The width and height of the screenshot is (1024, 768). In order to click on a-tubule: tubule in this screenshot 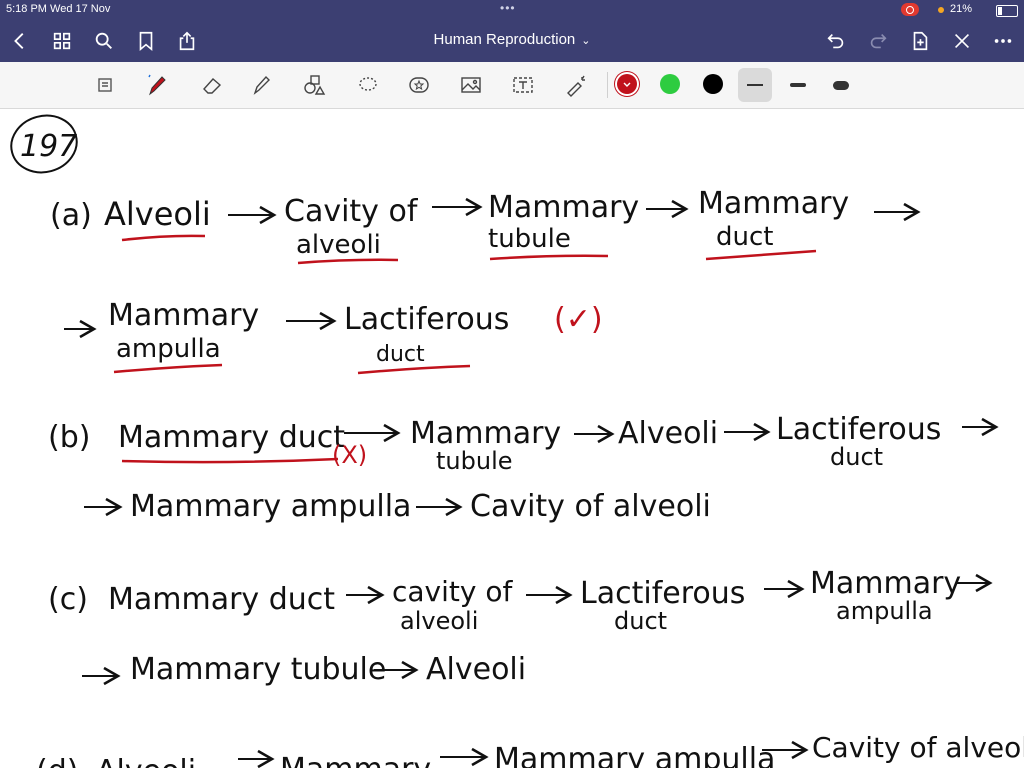, I will do `click(529, 239)`.